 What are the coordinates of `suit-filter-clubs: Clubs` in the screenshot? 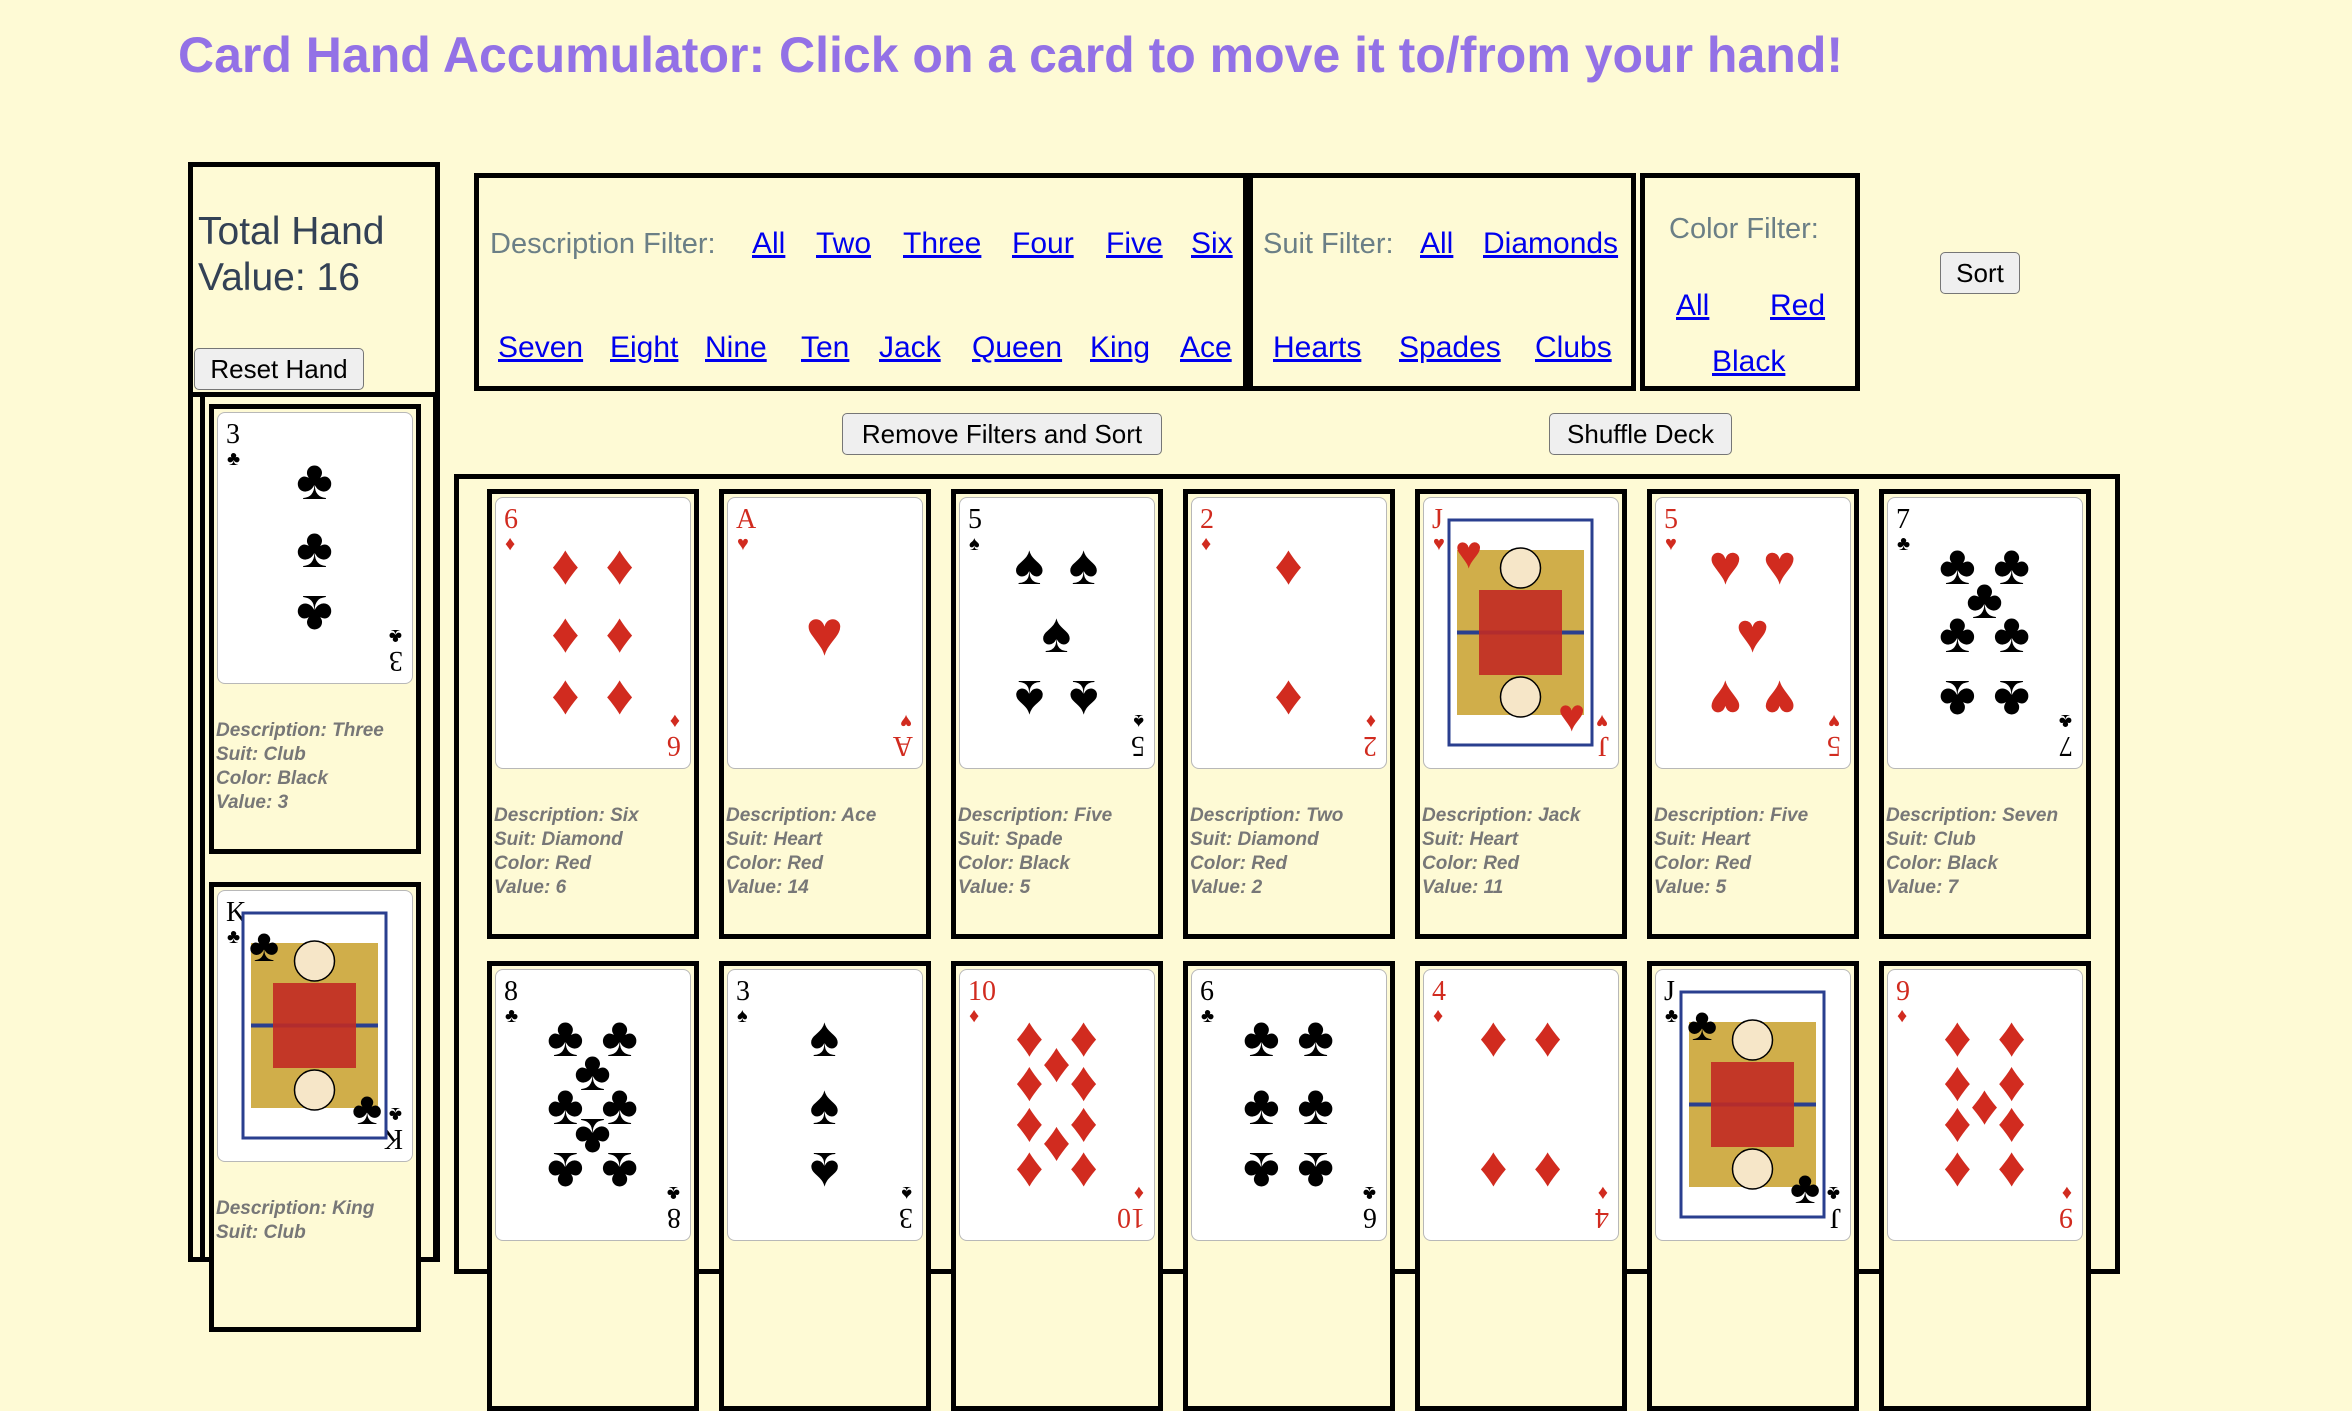 It's located at (1573, 348).